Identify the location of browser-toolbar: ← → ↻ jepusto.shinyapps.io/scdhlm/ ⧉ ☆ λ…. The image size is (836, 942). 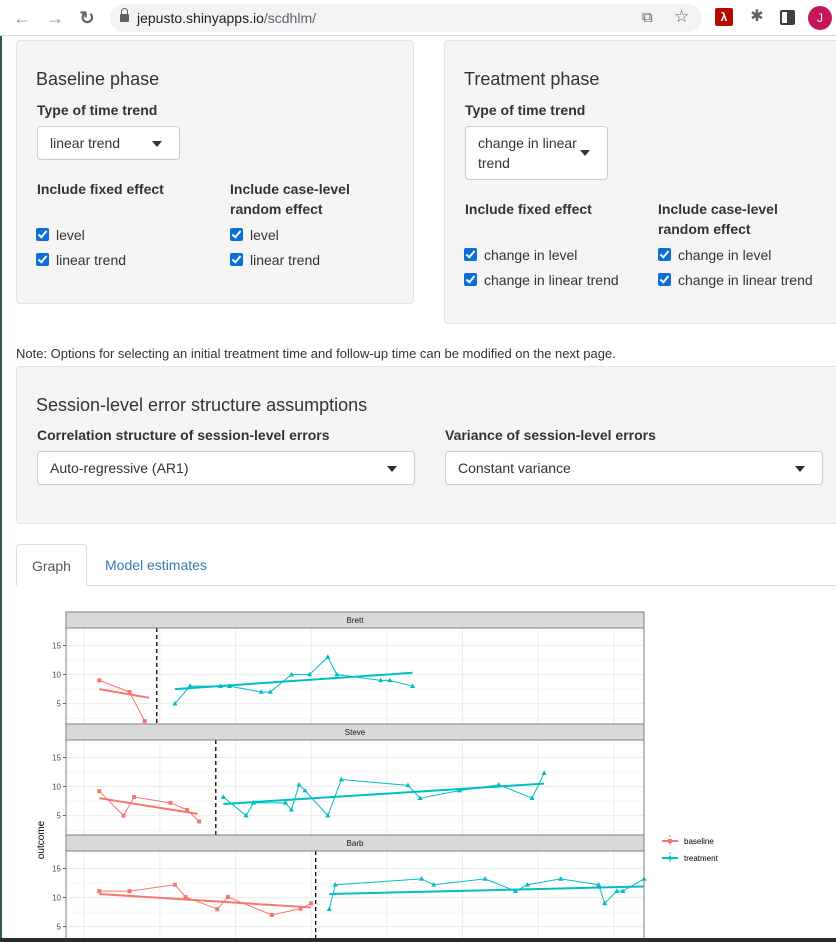
(418, 18).